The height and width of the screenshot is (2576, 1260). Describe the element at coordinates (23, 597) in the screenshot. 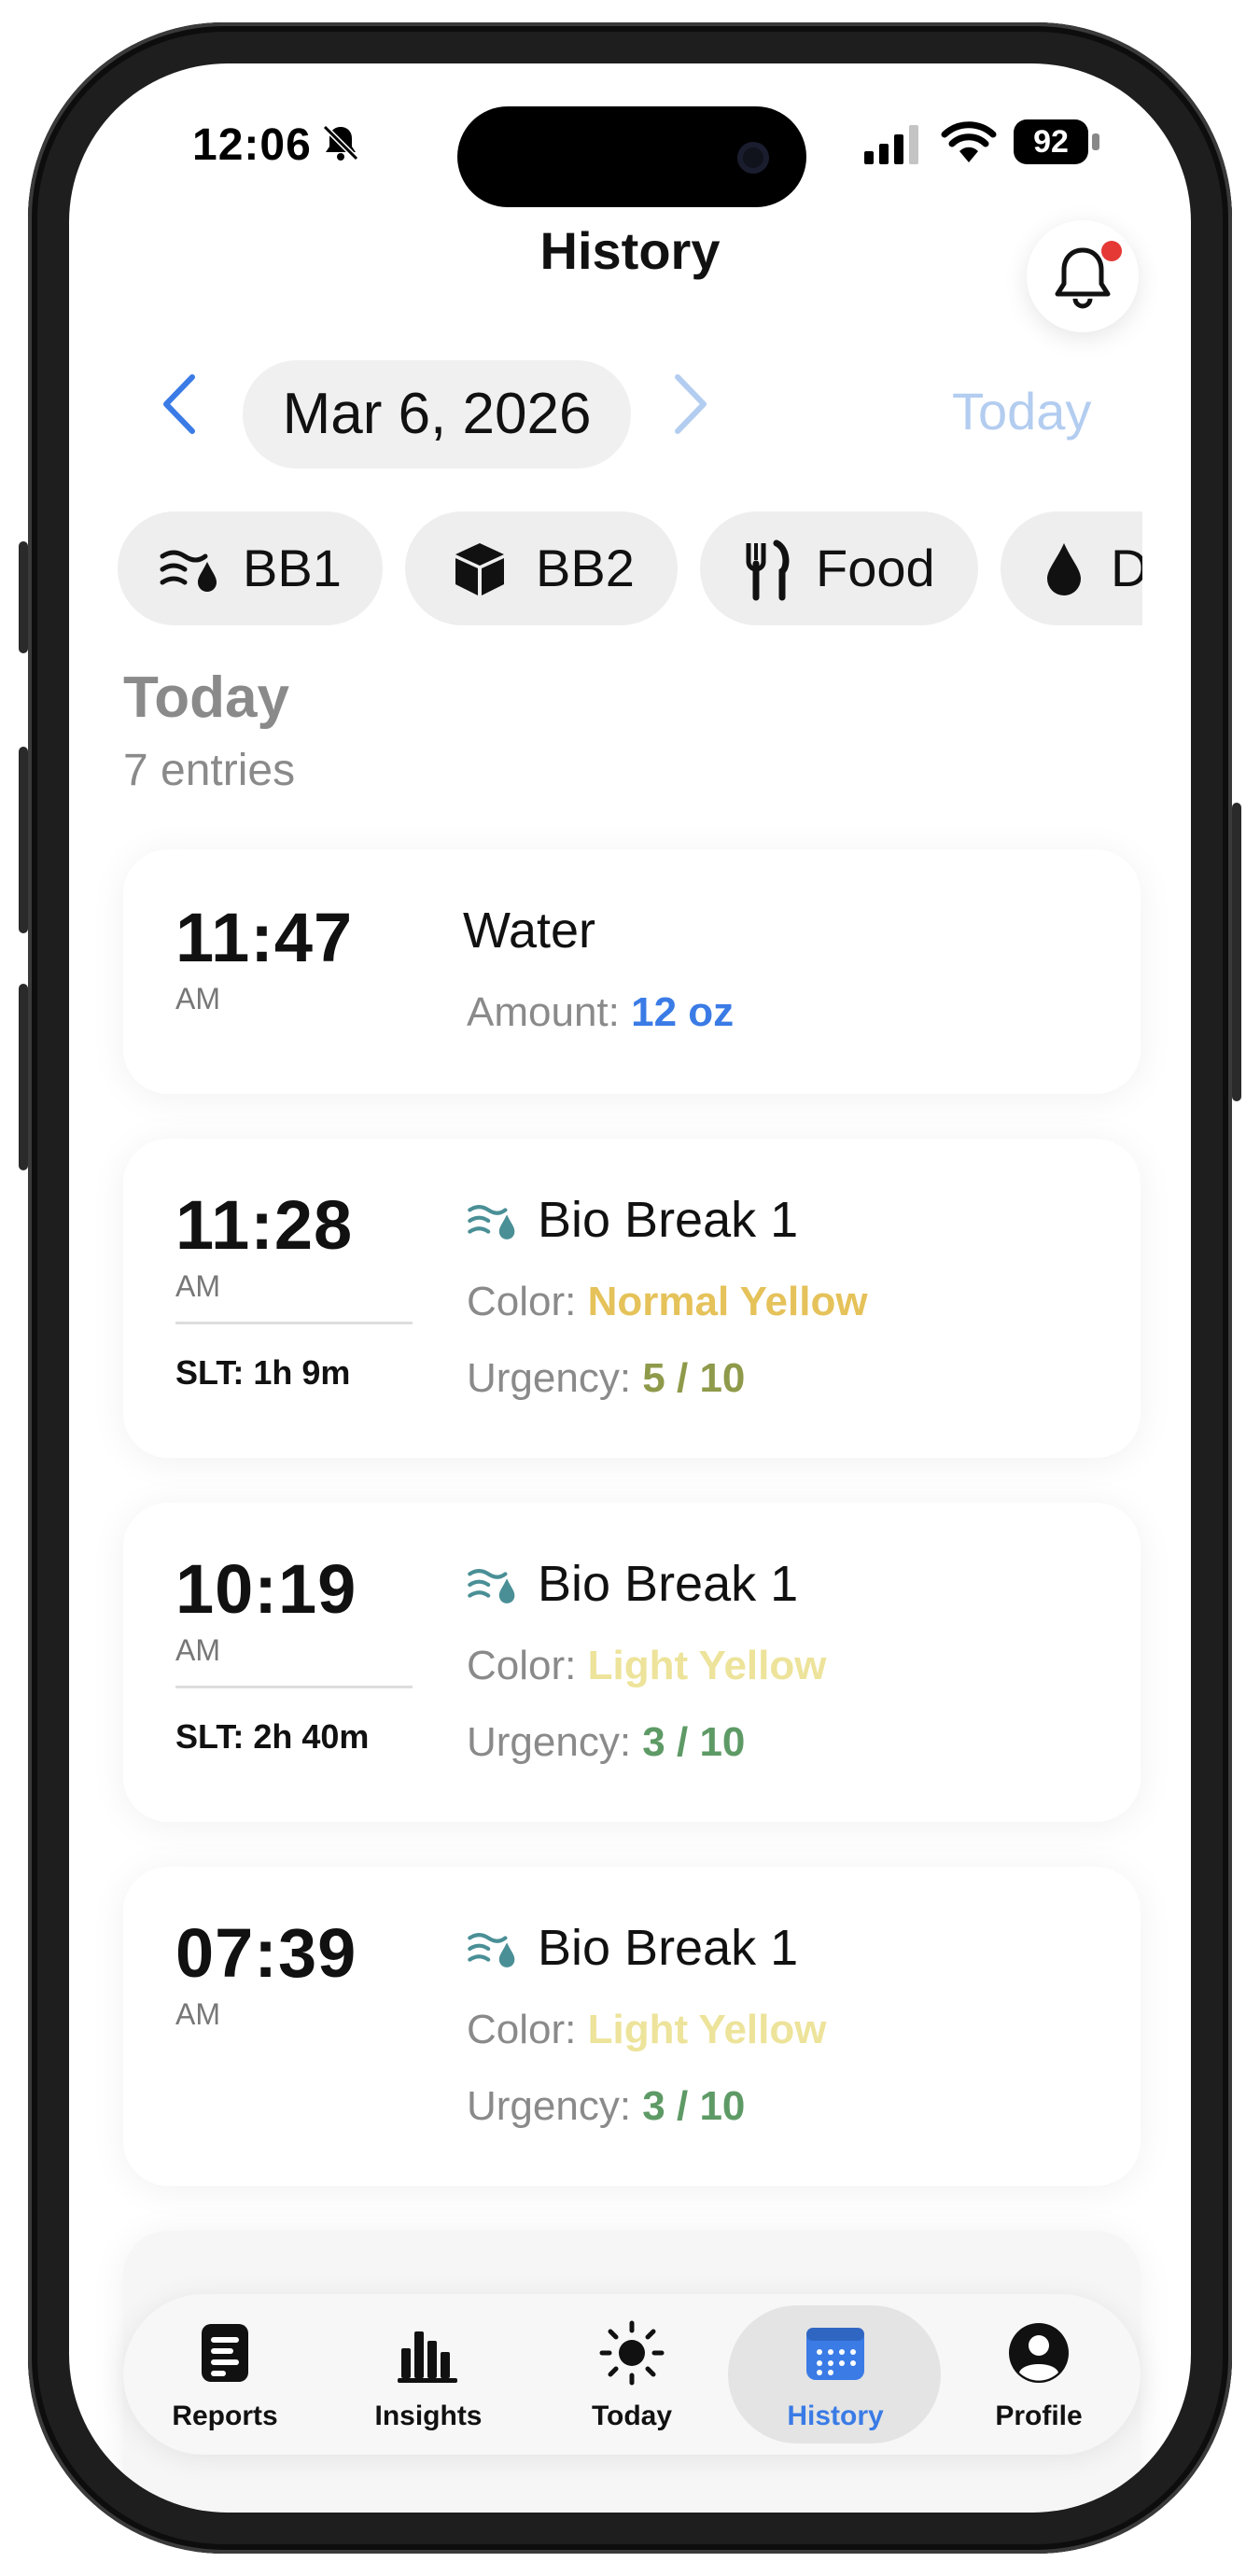

I see `action-button` at that location.